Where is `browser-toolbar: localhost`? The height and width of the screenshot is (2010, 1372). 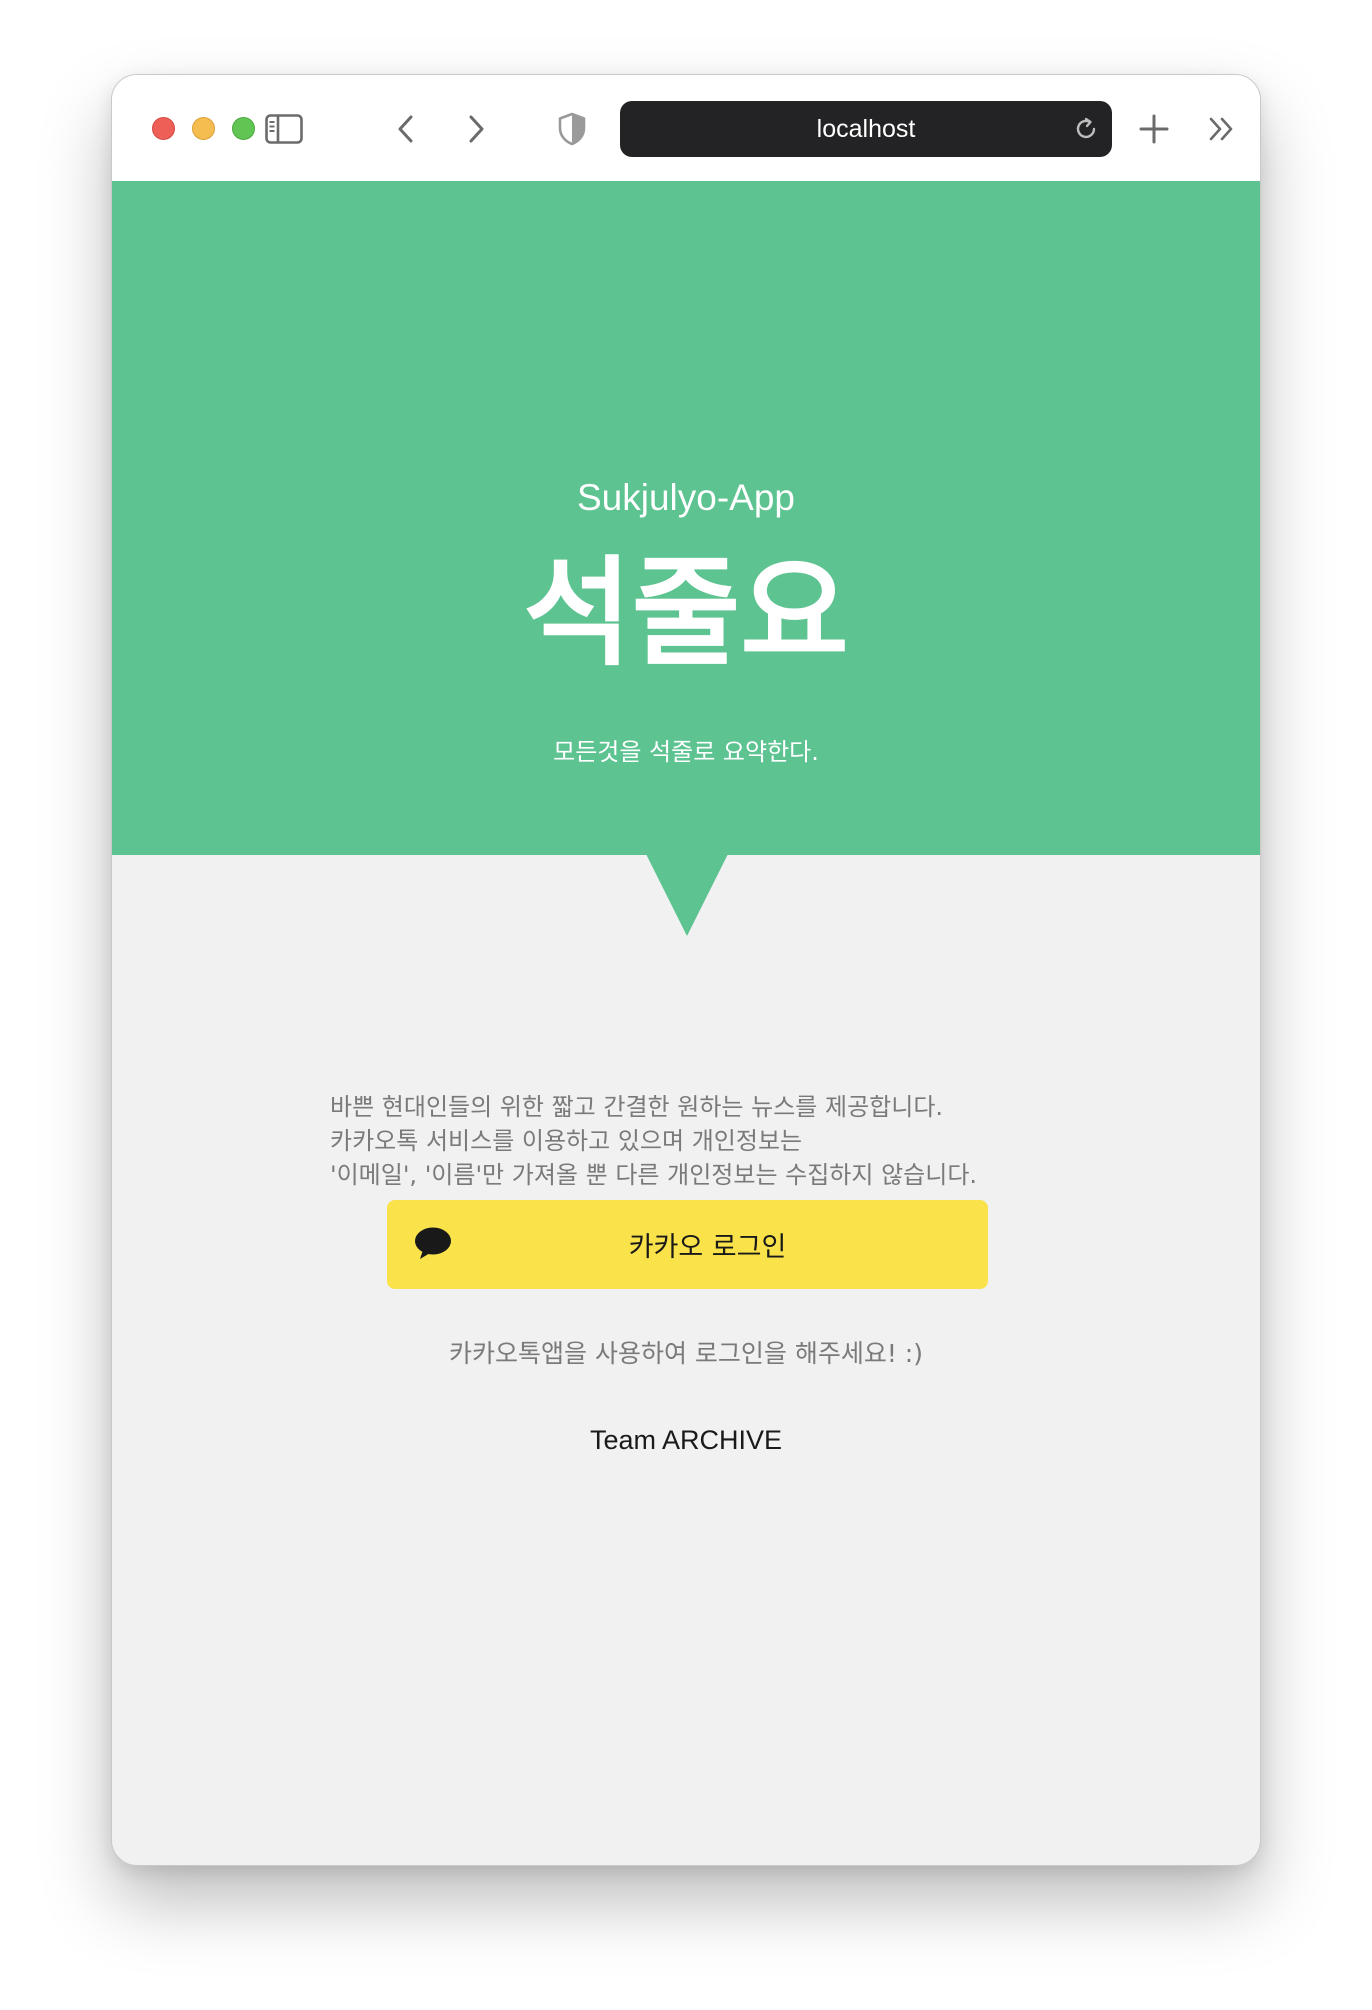
browser-toolbar: localhost is located at coordinates (686, 128).